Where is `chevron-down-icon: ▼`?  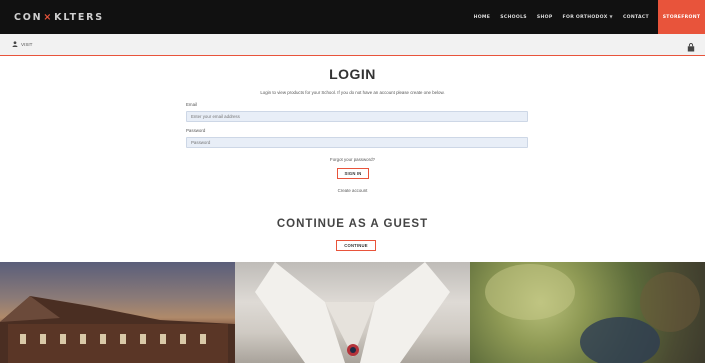
chevron-down-icon: ▼ is located at coordinates (611, 16).